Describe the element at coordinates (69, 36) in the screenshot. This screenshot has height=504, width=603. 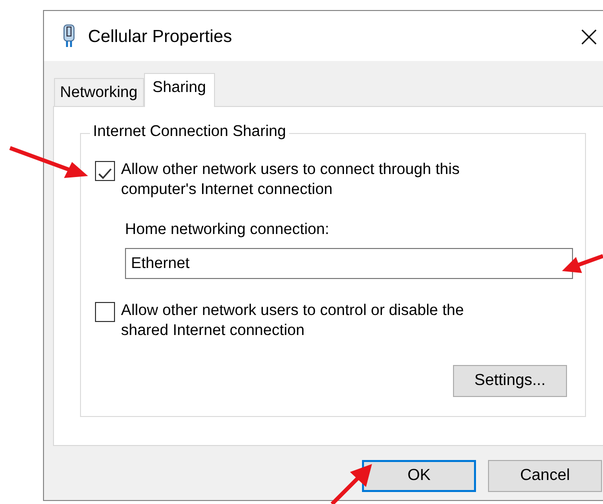
I see `cellular-device-icon` at that location.